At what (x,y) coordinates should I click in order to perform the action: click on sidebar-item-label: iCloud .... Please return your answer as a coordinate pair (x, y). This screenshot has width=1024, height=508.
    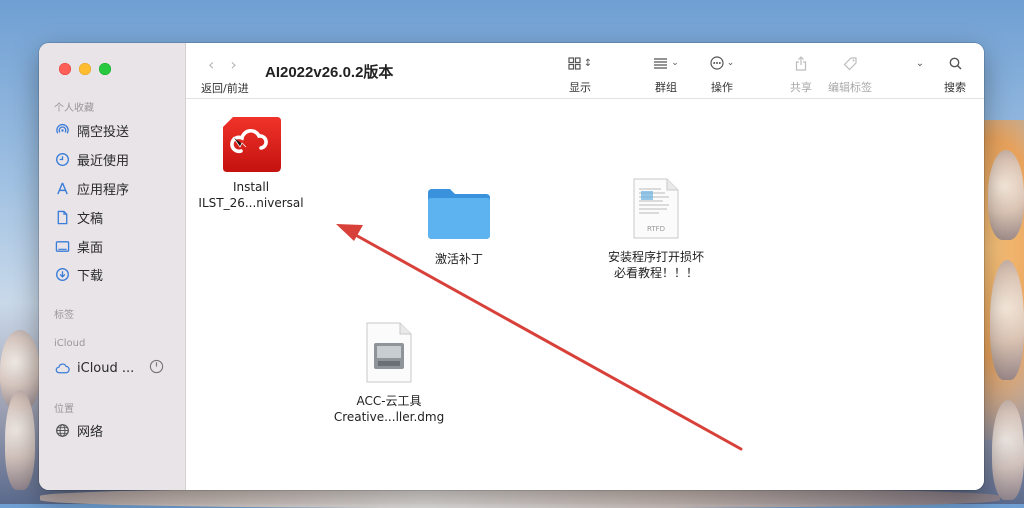
    Looking at the image, I should click on (106, 368).